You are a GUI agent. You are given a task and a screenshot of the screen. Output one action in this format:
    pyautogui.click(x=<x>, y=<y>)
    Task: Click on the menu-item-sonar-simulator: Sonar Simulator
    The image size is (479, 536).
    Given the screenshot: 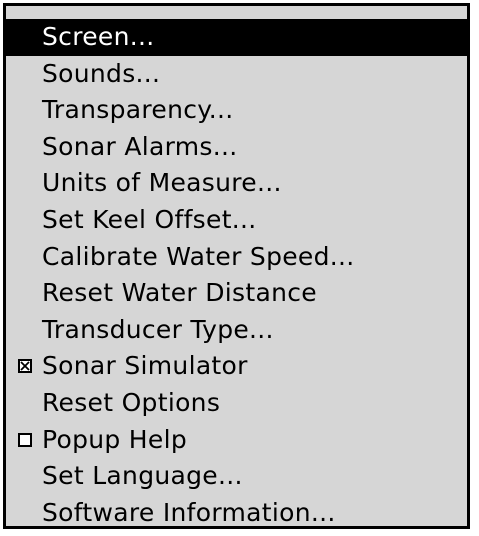 What is the action you would take?
    pyautogui.click(x=236, y=366)
    